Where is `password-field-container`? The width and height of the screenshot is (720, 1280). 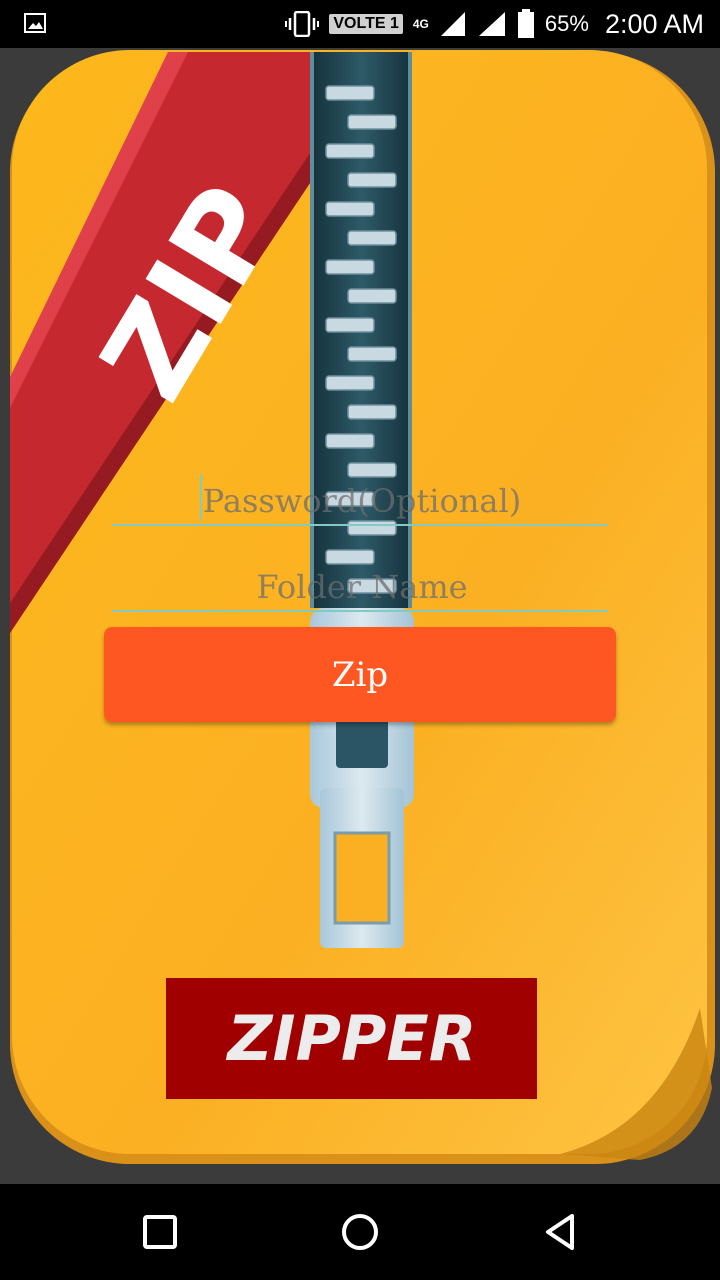 password-field-container is located at coordinates (362, 500).